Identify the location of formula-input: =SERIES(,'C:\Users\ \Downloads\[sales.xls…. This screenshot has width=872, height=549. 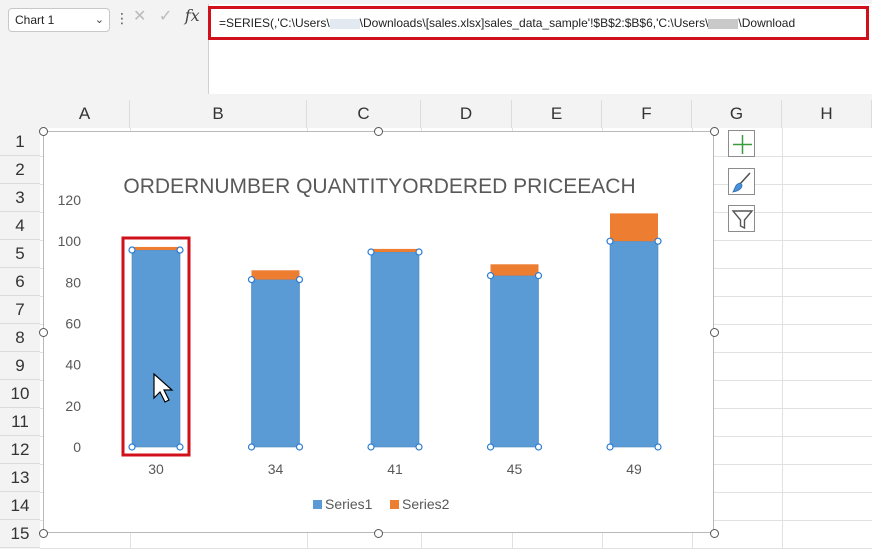
(538, 23).